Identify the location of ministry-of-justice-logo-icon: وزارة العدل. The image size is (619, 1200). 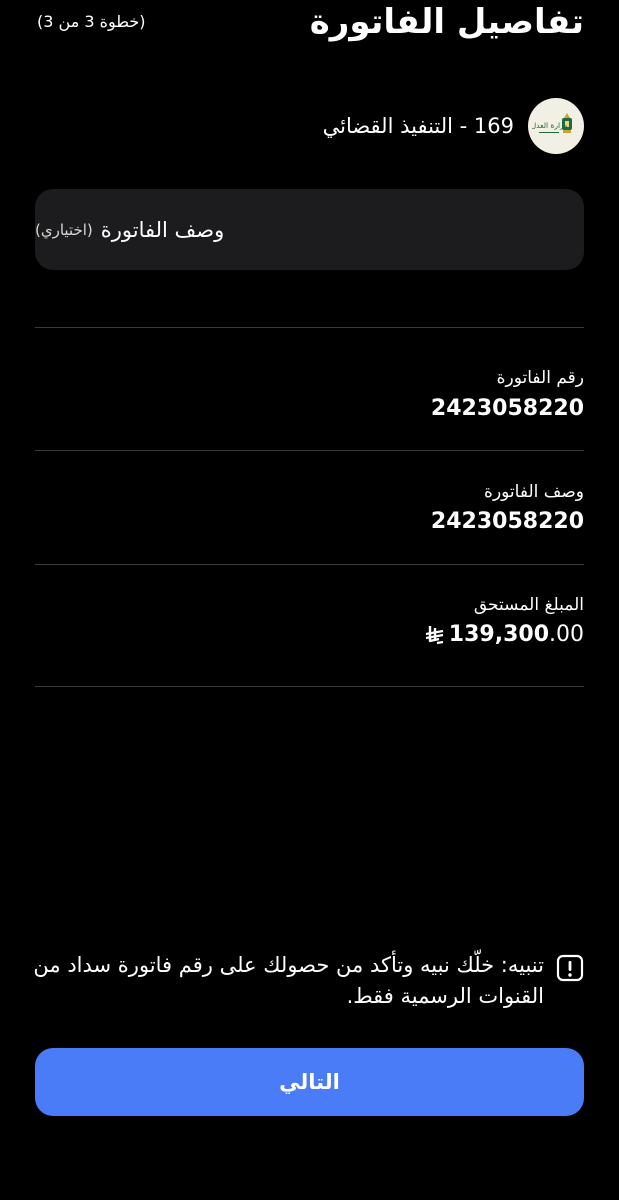
(556, 126).